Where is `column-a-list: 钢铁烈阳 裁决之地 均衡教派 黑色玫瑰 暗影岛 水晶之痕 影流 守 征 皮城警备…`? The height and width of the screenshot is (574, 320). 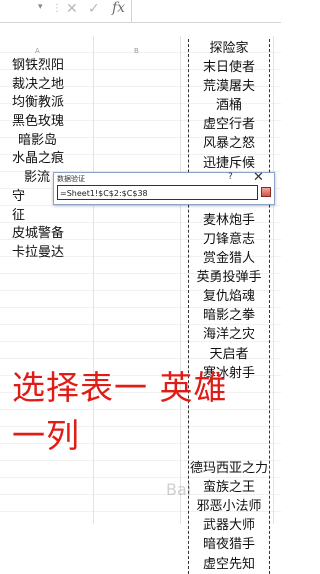
column-a-list: 钢铁烈阳 裁决之地 均衡教派 黑色玫瑰 暗影岛 水晶之痕 影流 守 征 皮城警备… is located at coordinates (38, 160).